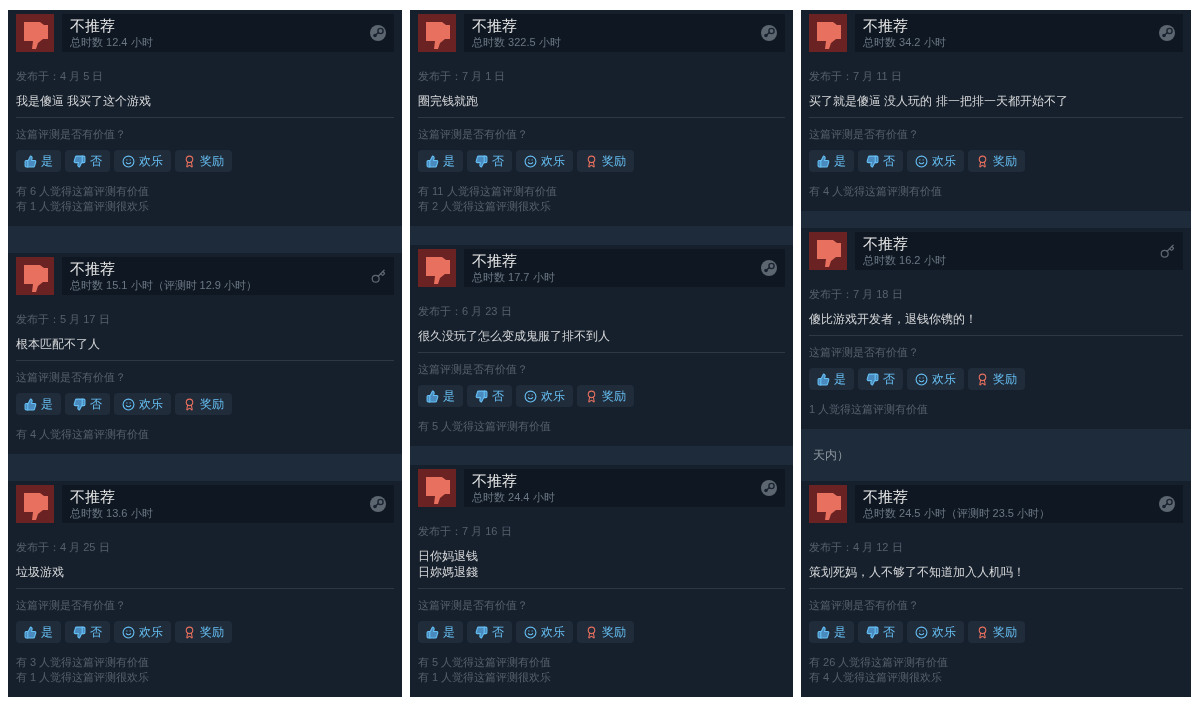  What do you see at coordinates (893, 318) in the screenshot?
I see `review-text: 傻比游戏开发者，退钱你镌的！` at bounding box center [893, 318].